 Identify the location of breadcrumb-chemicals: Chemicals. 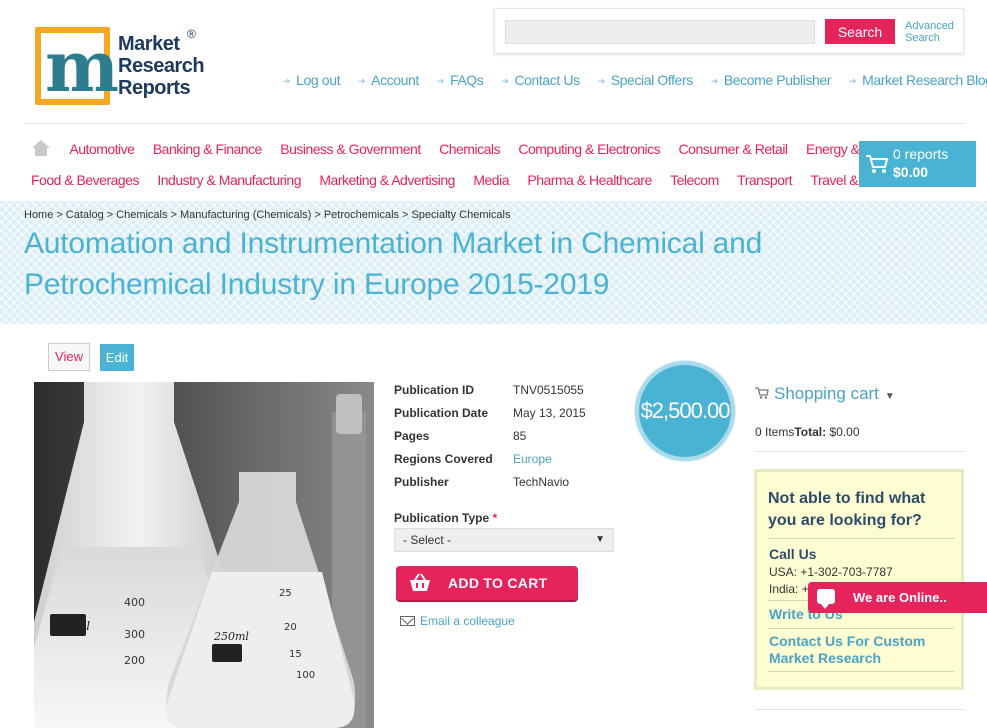
(141, 215).